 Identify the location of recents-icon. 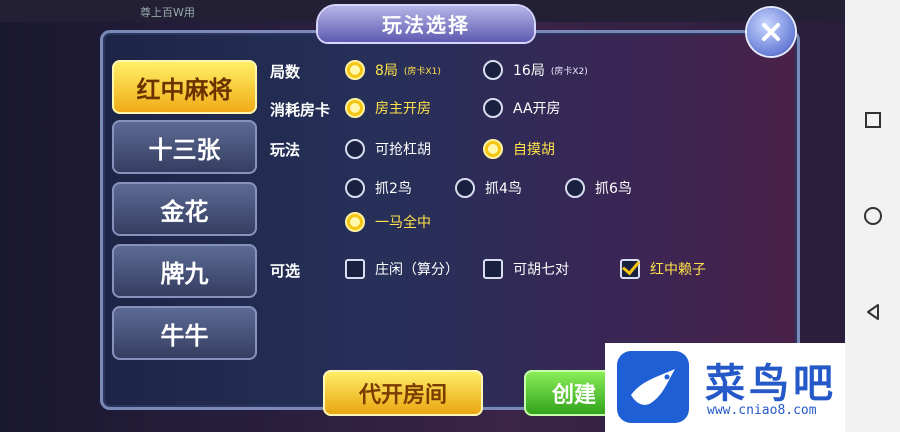
(872, 120).